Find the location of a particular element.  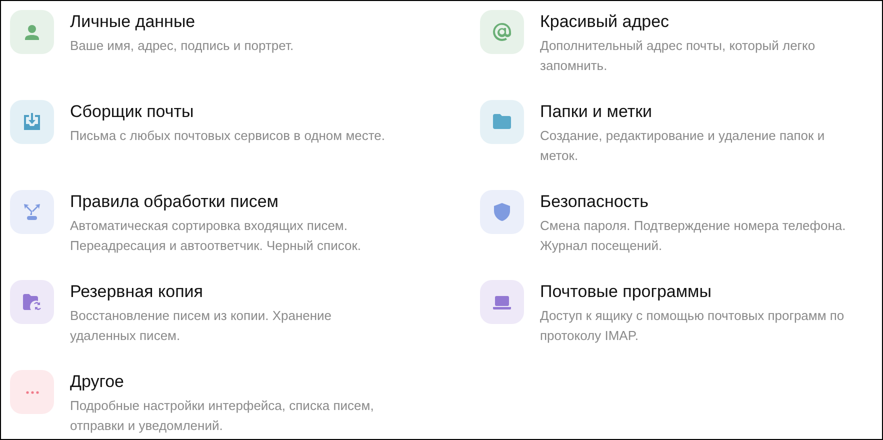

section-description: Восстановление писем из копии. Хранение удаленных писем. is located at coordinates (201, 326).